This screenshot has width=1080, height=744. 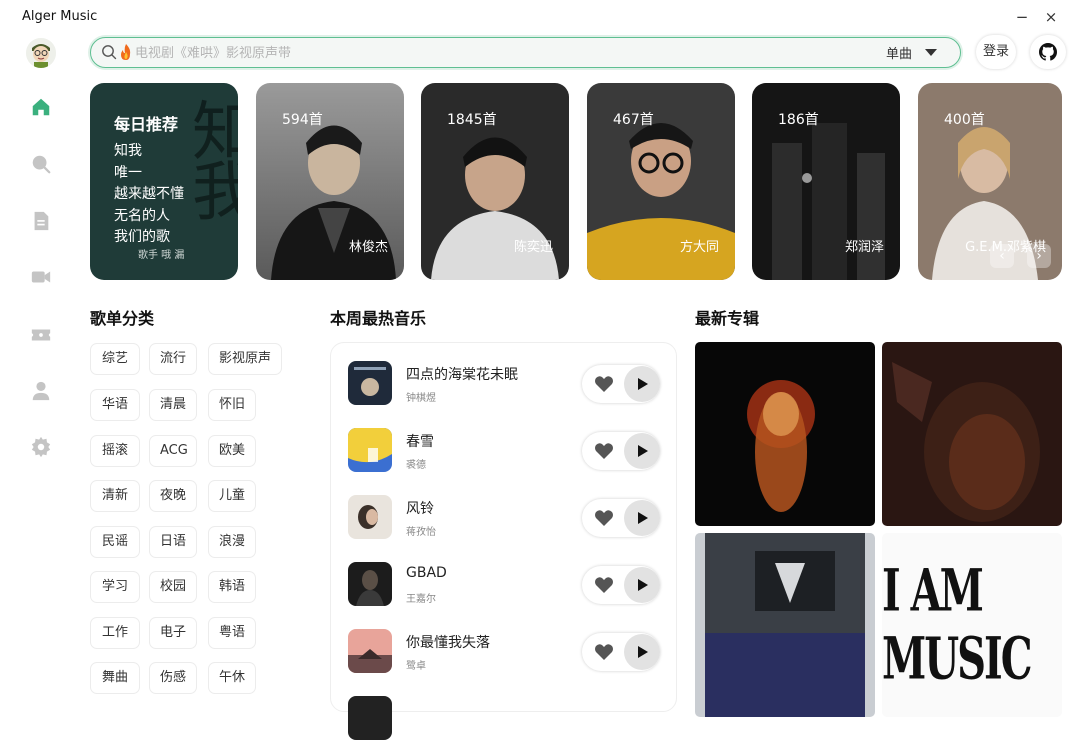 What do you see at coordinates (1022, 17) in the screenshot?
I see `minimize-button: −` at bounding box center [1022, 17].